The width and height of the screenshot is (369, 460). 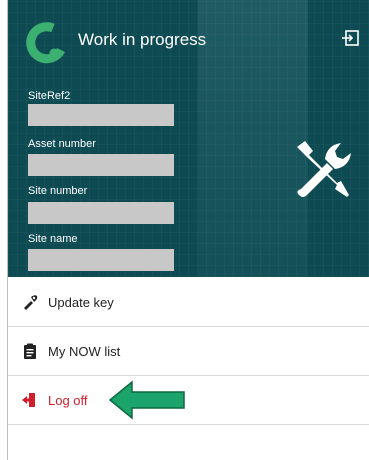 I want to click on key-icon, so click(x=31, y=302).